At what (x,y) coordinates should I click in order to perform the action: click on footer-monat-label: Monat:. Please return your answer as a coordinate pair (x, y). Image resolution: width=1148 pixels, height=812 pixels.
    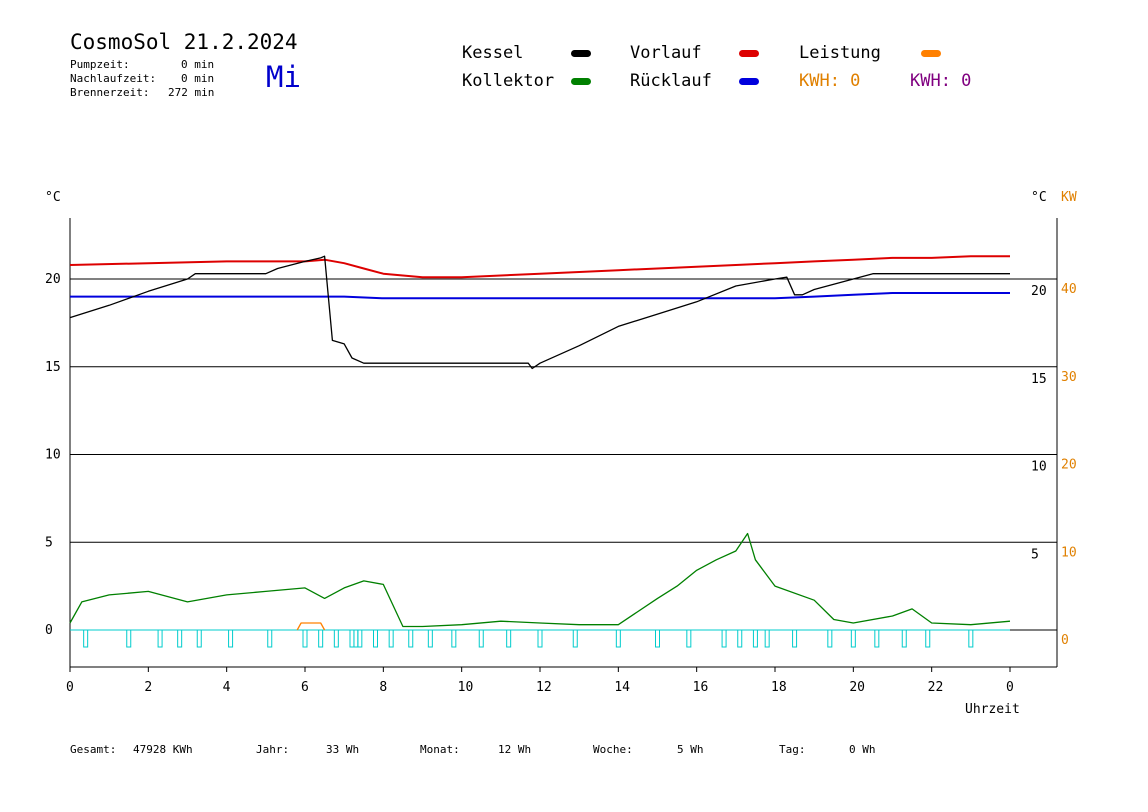
    Looking at the image, I should click on (440, 749).